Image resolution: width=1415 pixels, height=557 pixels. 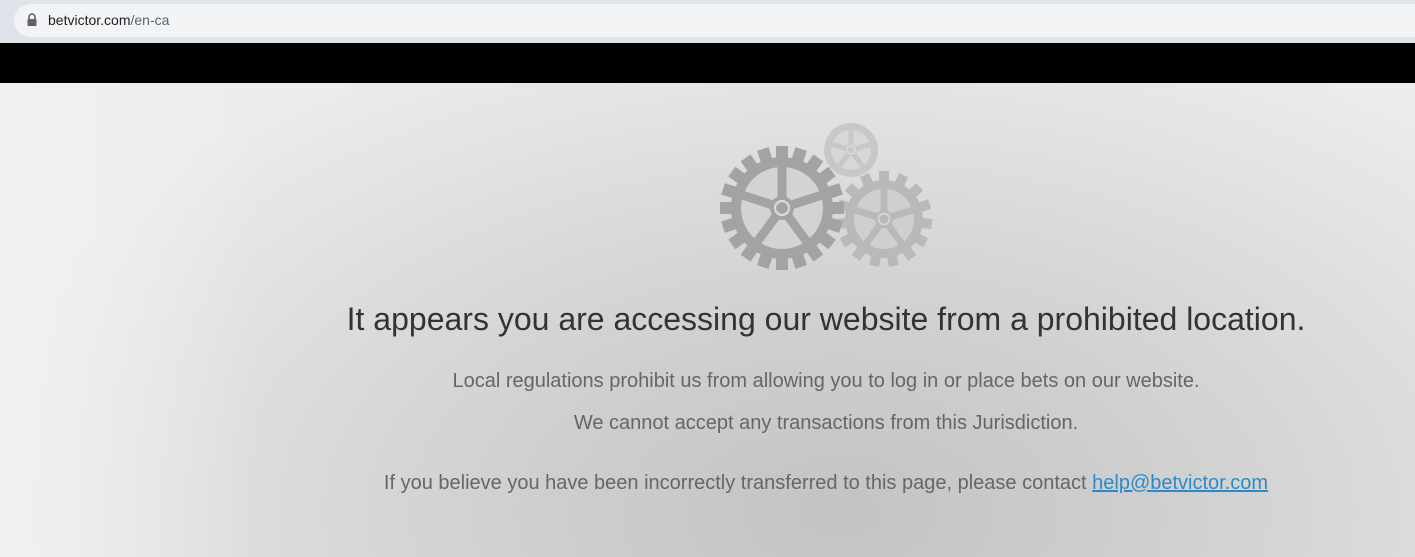 What do you see at coordinates (150, 20) in the screenshot?
I see `url-path: /en-ca` at bounding box center [150, 20].